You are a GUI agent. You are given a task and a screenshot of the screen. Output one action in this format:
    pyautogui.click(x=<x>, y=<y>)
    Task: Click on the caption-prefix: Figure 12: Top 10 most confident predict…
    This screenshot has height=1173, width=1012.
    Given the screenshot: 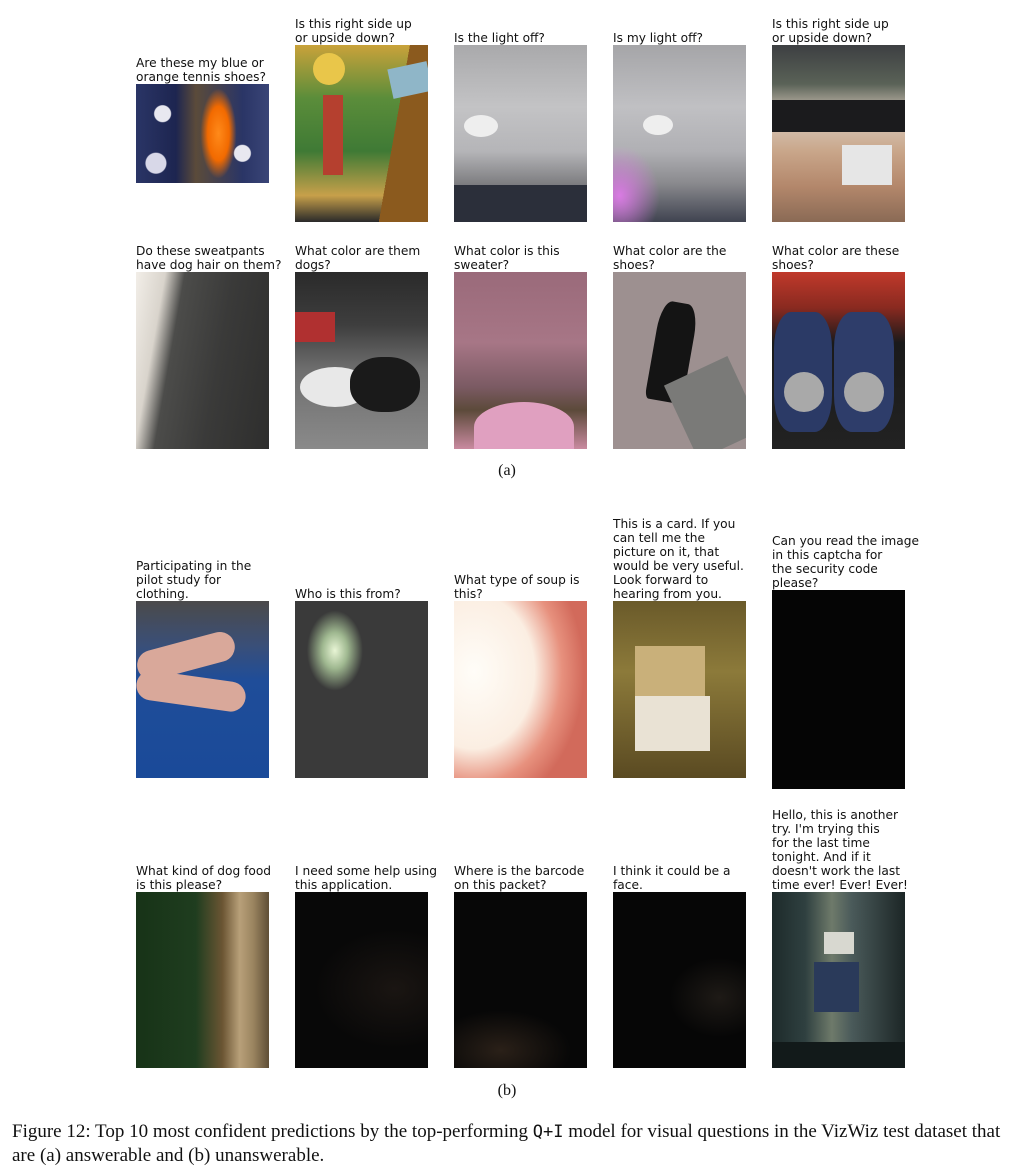 What is the action you would take?
    pyautogui.click(x=272, y=1131)
    